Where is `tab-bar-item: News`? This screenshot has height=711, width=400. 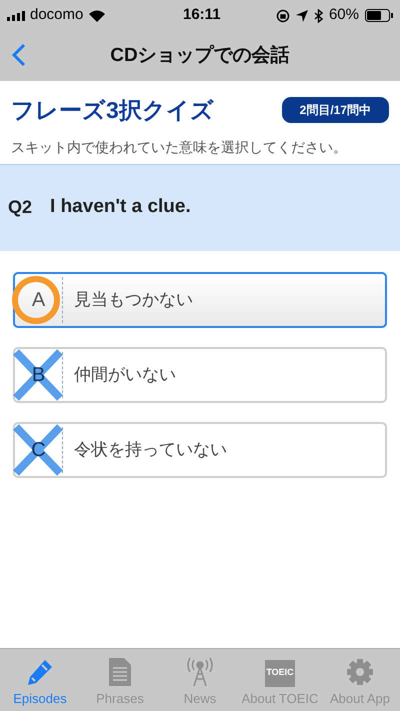 tab-bar-item: News is located at coordinates (200, 680).